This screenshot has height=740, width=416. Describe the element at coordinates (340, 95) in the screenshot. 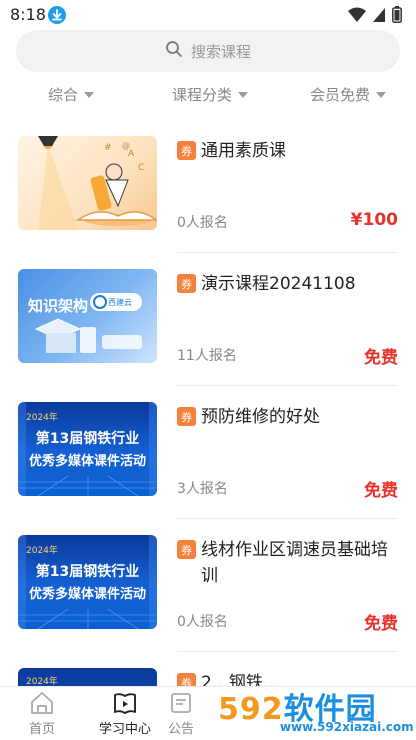

I see `filter-label: 会员免费` at that location.